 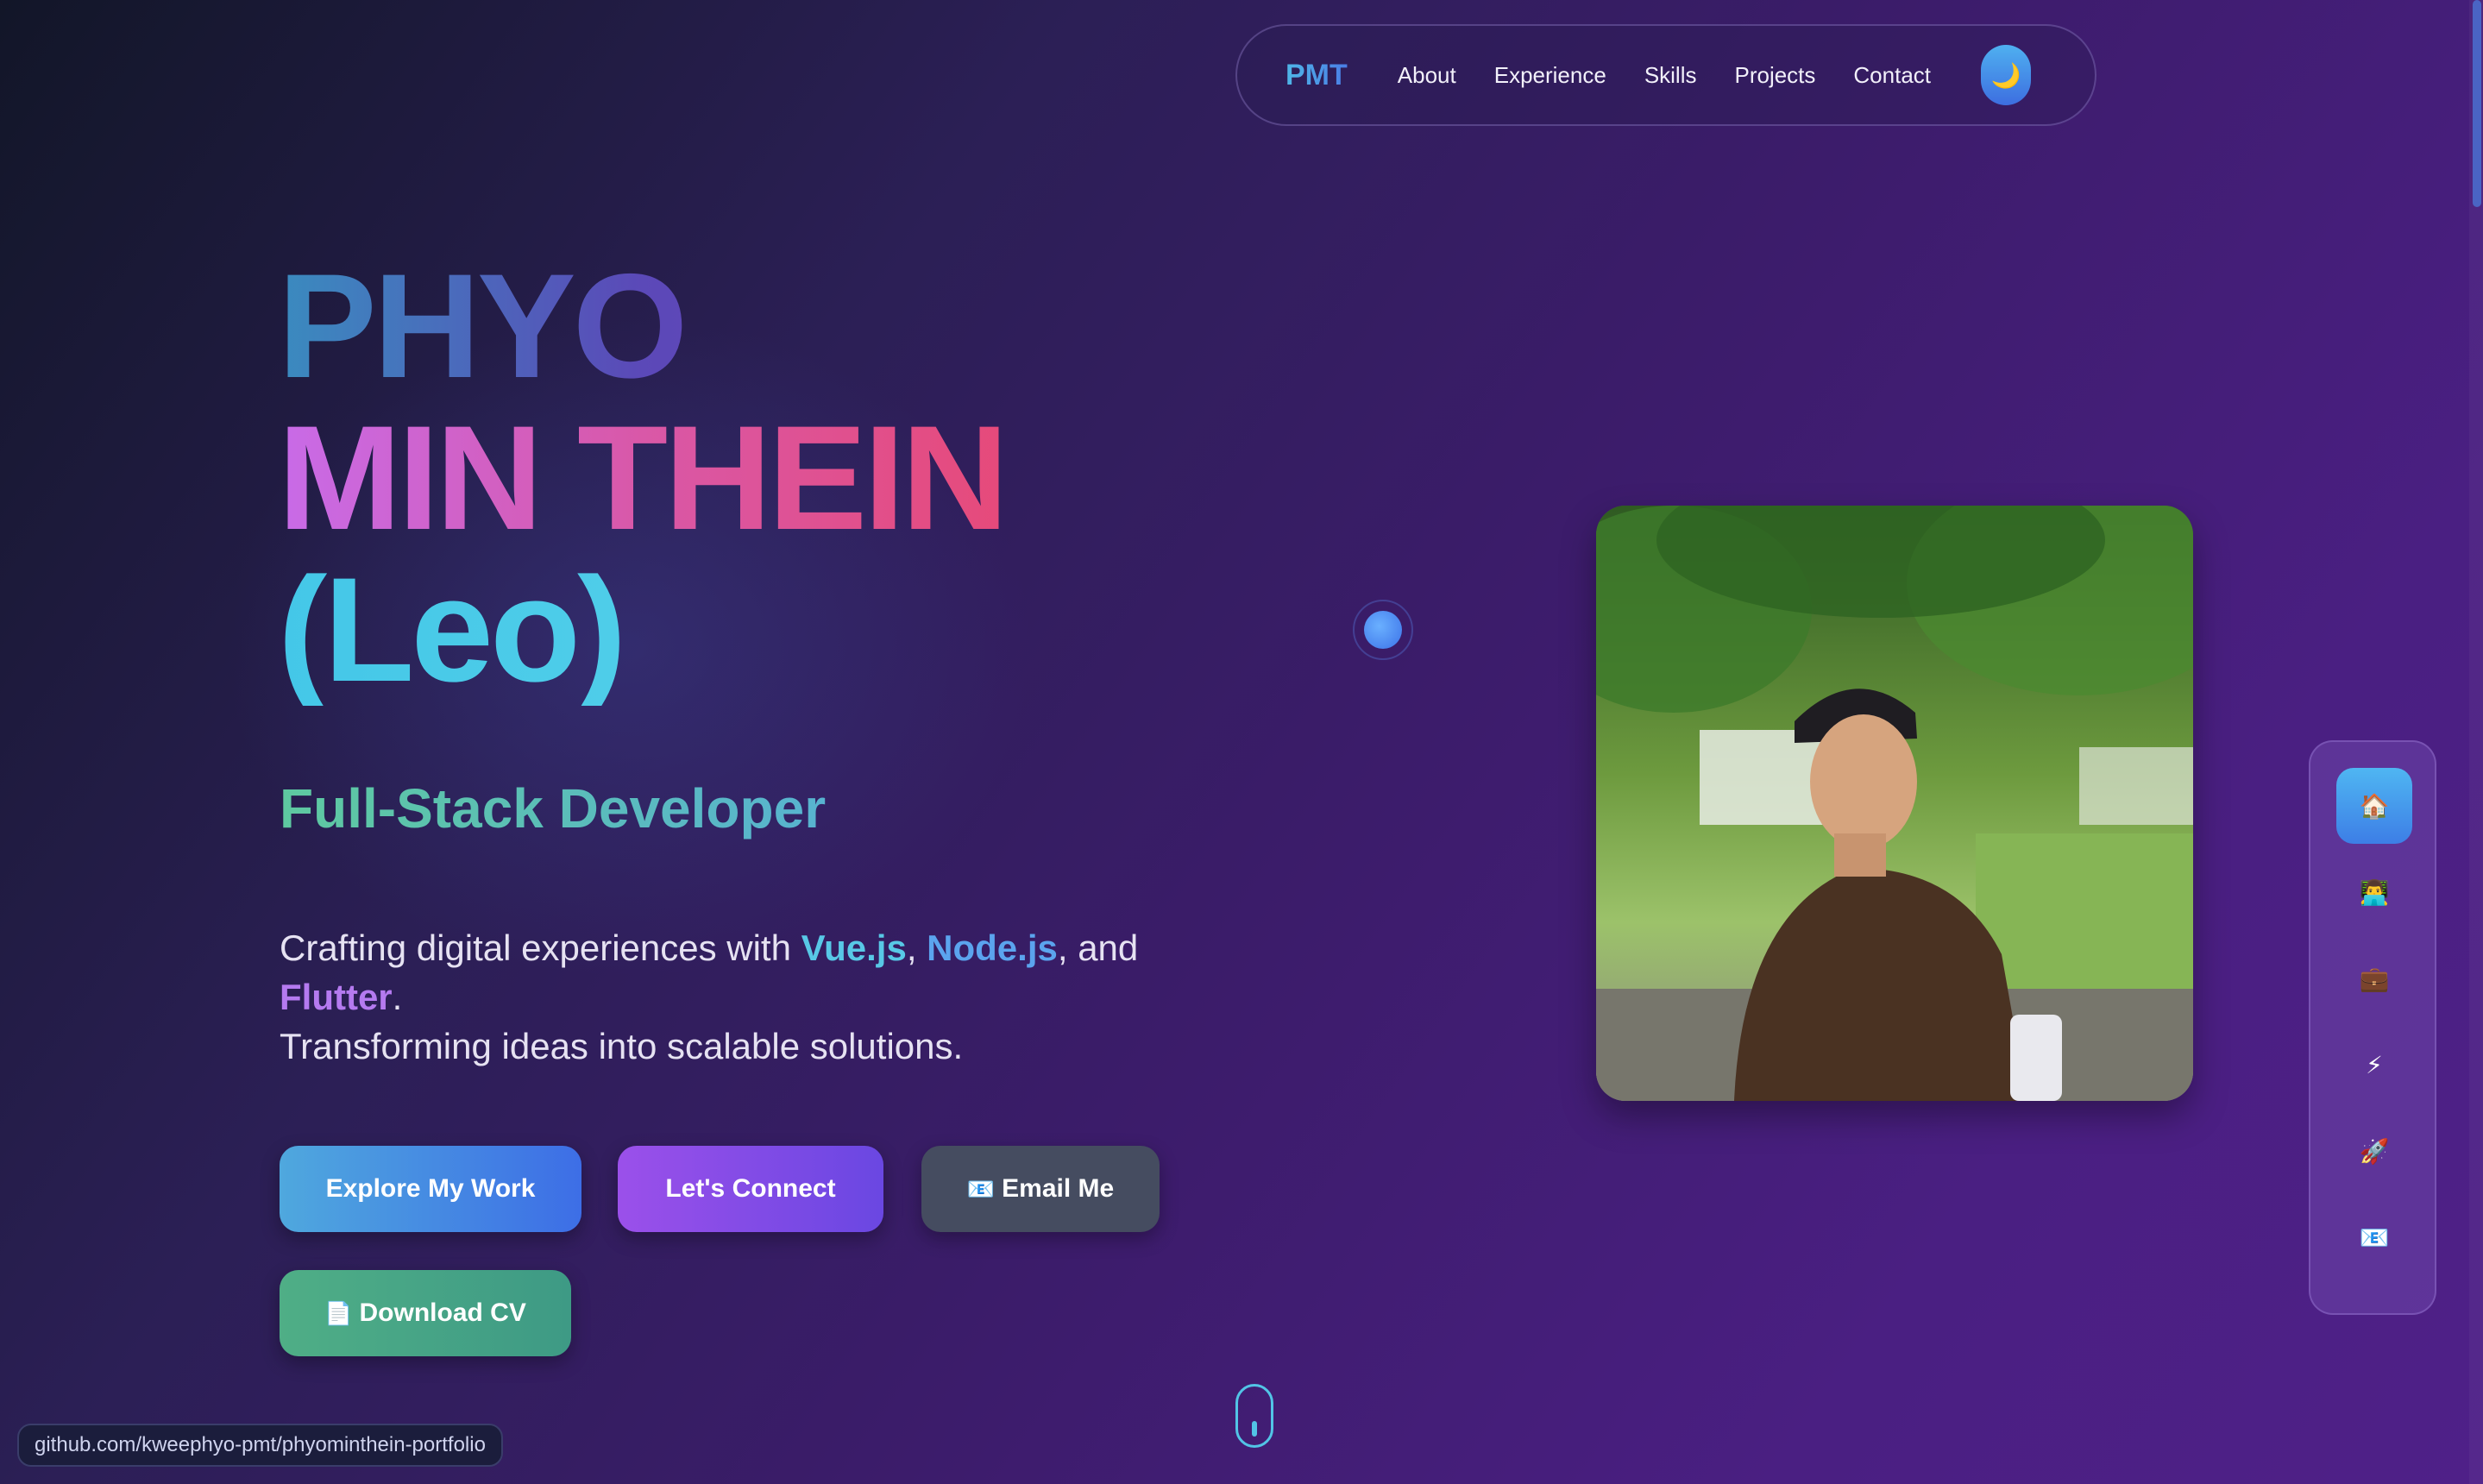 What do you see at coordinates (2476, 742) in the screenshot?
I see `page-scrollbar-track` at bounding box center [2476, 742].